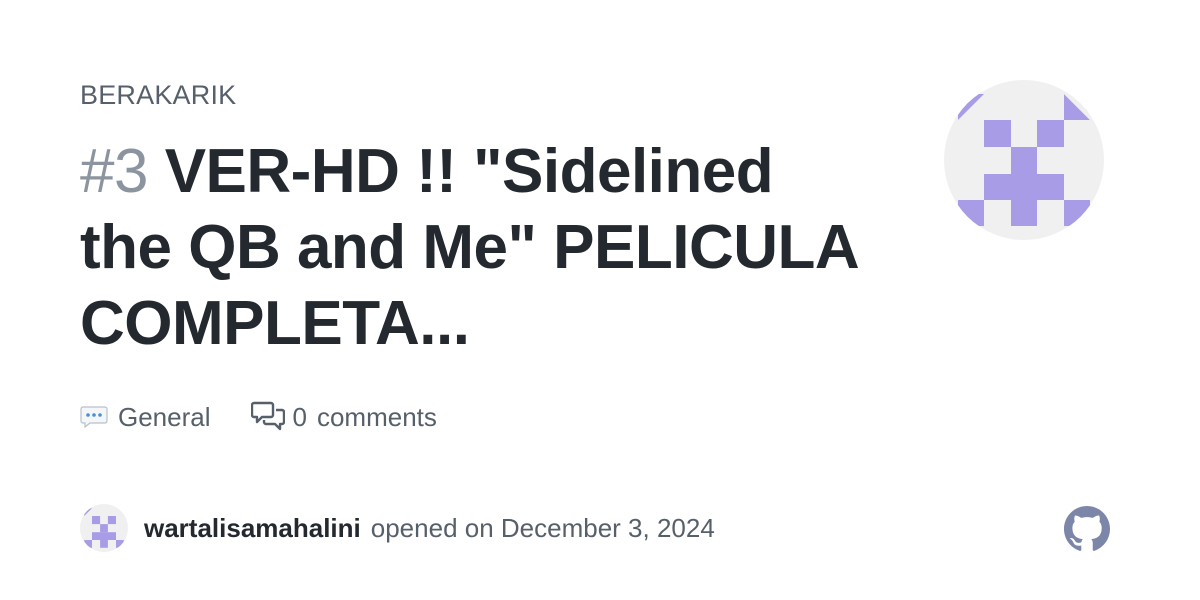  What do you see at coordinates (1087, 529) in the screenshot?
I see `github-logo-icon` at bounding box center [1087, 529].